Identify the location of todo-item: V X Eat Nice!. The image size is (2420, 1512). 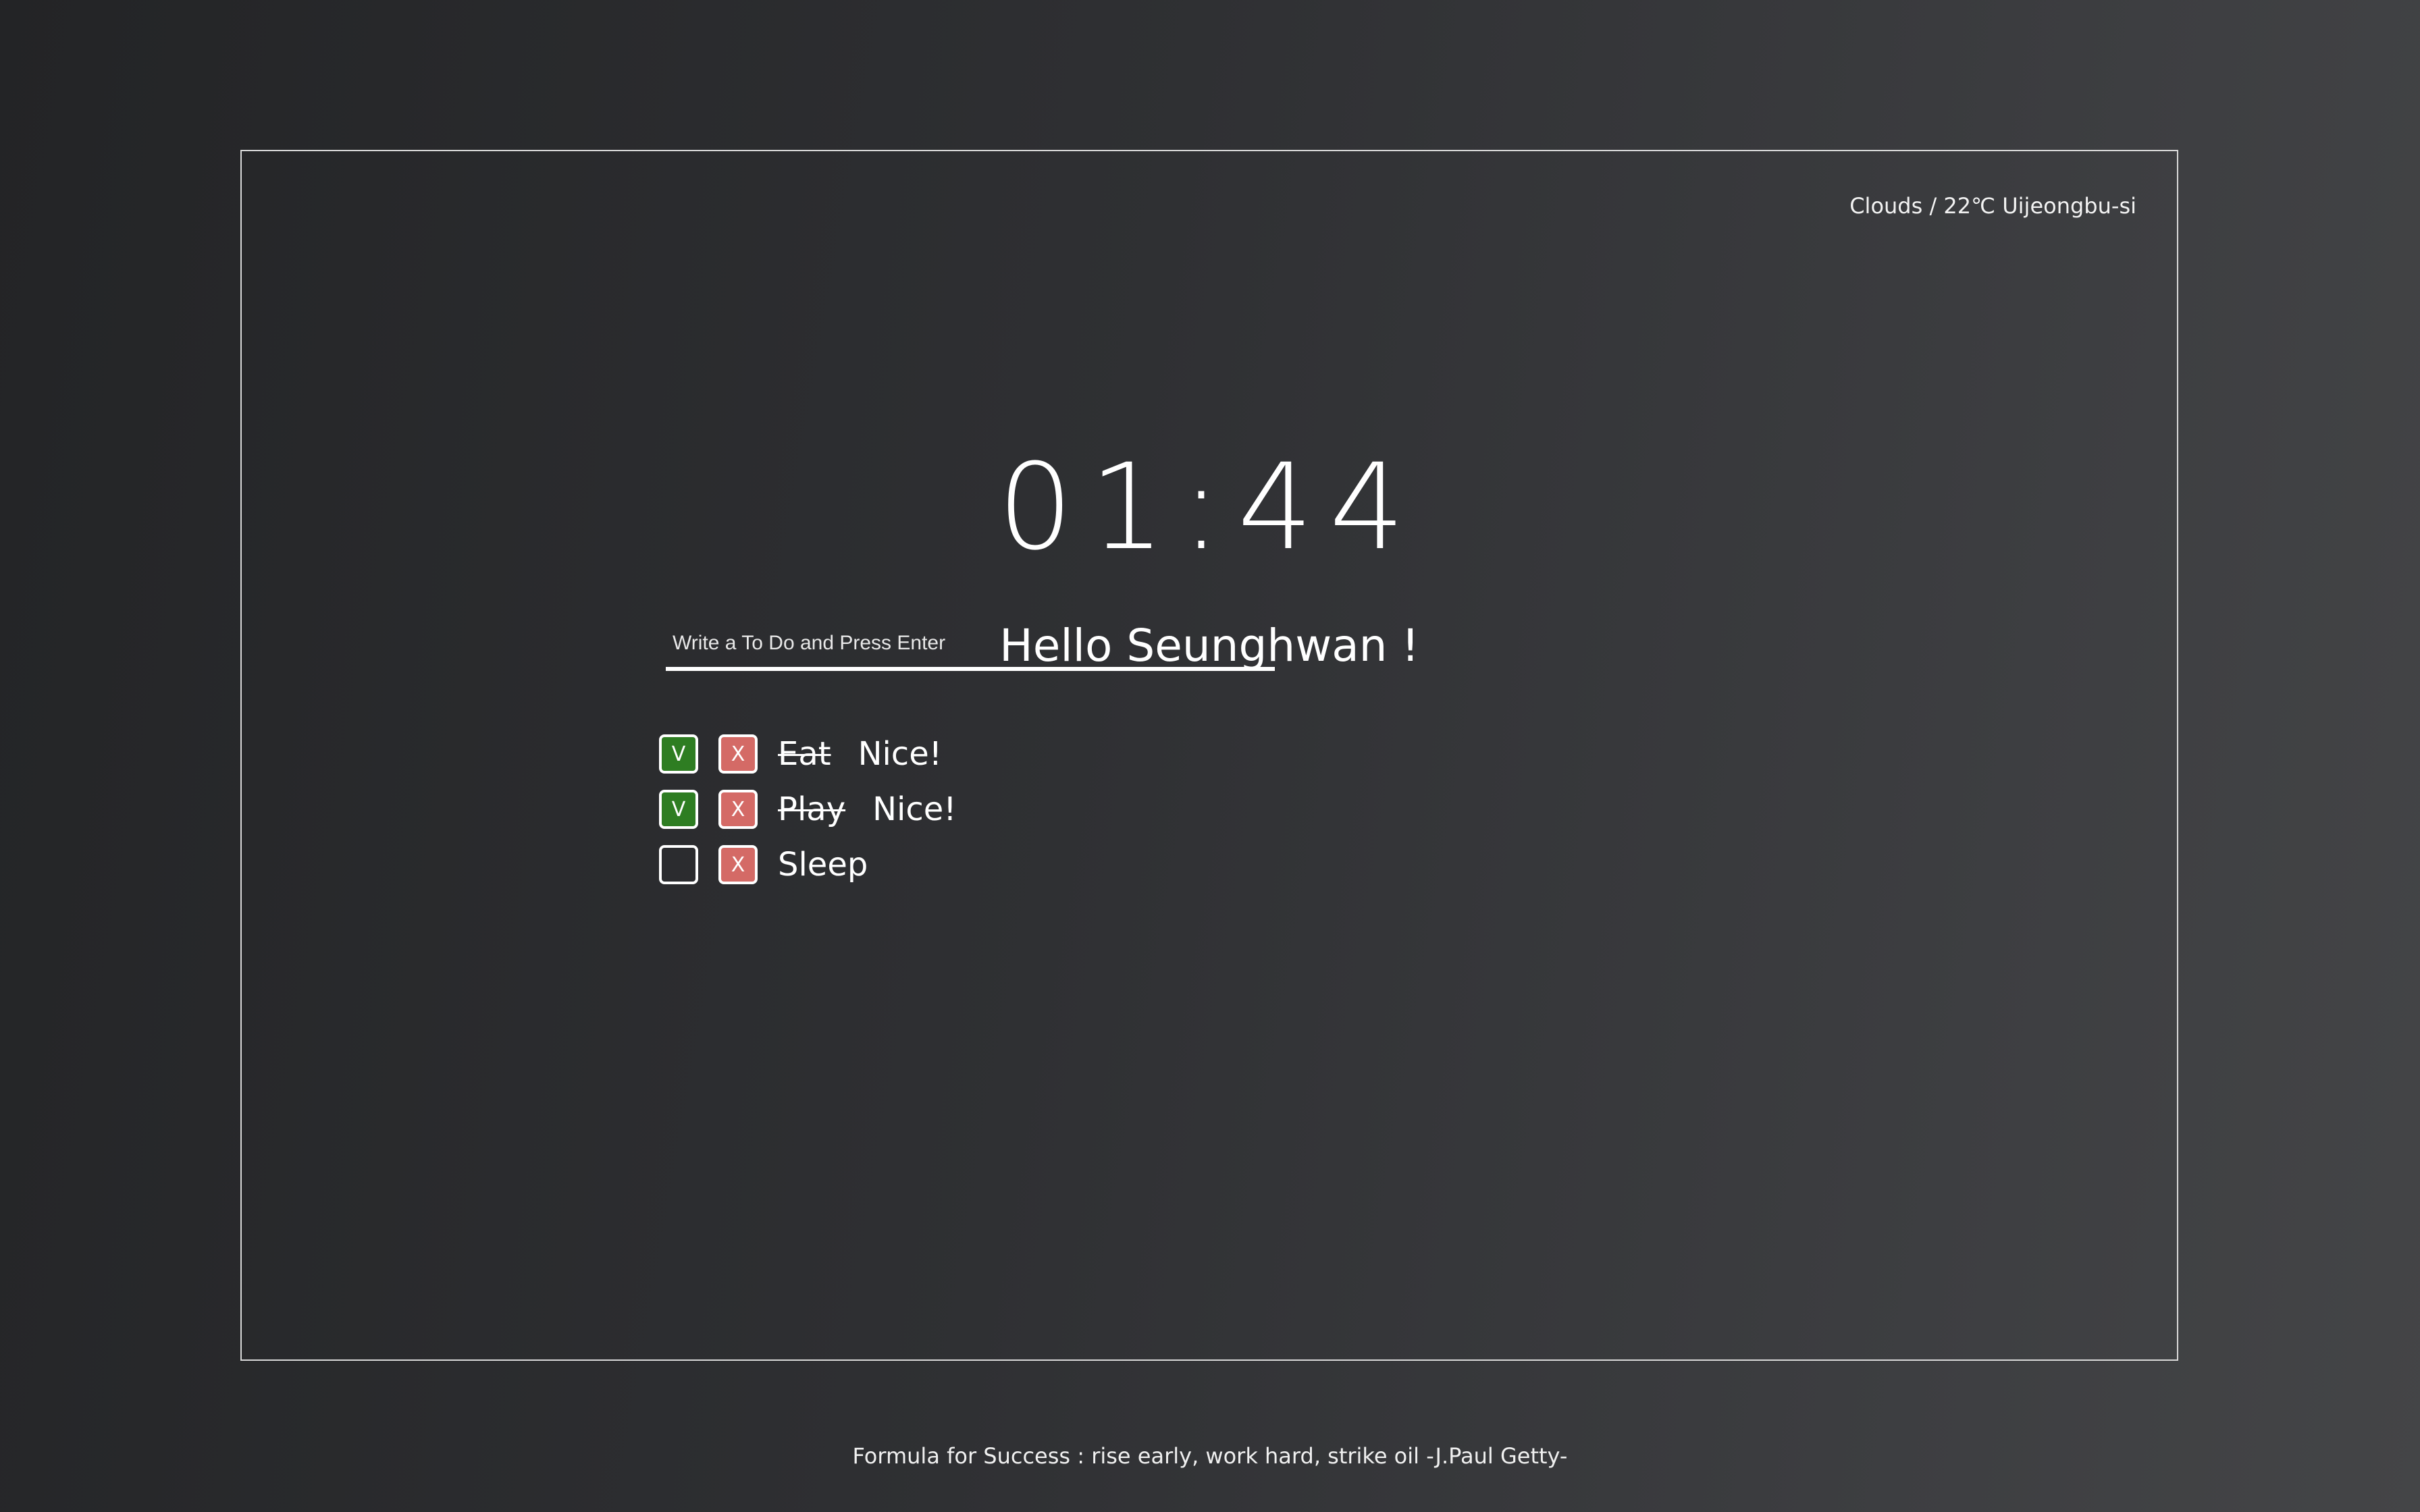
(808, 754).